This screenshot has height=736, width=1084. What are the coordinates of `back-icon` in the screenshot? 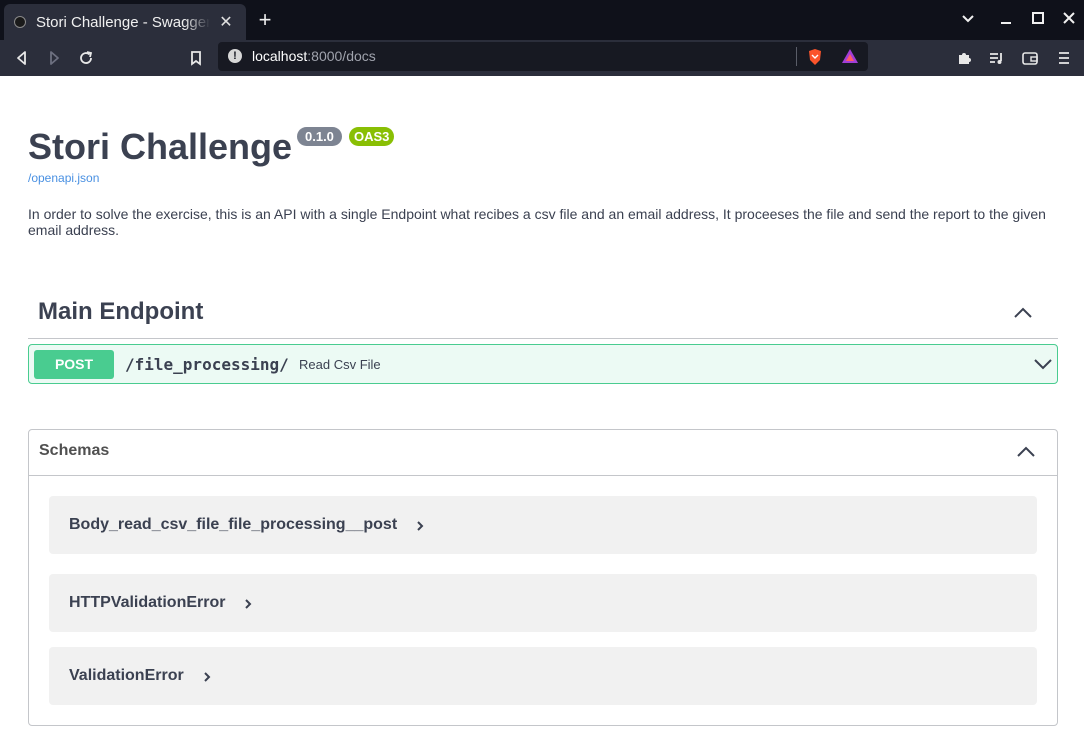 It's located at (22, 58).